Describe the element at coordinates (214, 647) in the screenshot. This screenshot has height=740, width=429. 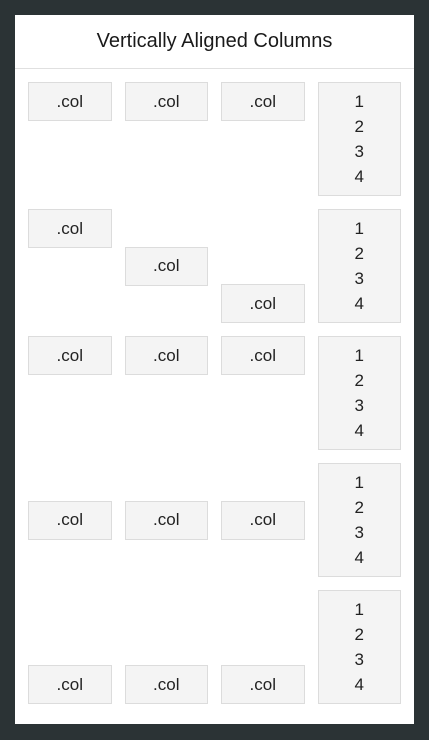
I see `row-align-end: .col .col .col 1 2 3 4` at that location.